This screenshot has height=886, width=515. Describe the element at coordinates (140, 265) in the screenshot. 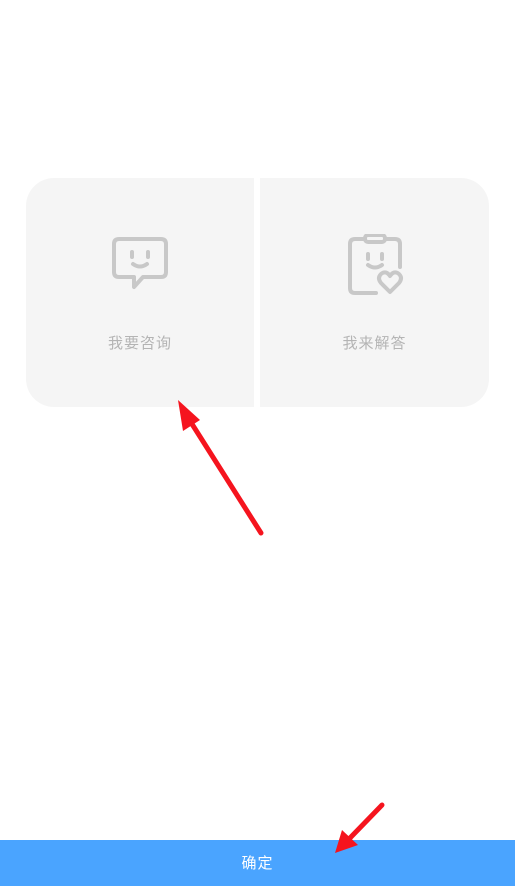

I see `chat-bubble-smile-icon` at that location.